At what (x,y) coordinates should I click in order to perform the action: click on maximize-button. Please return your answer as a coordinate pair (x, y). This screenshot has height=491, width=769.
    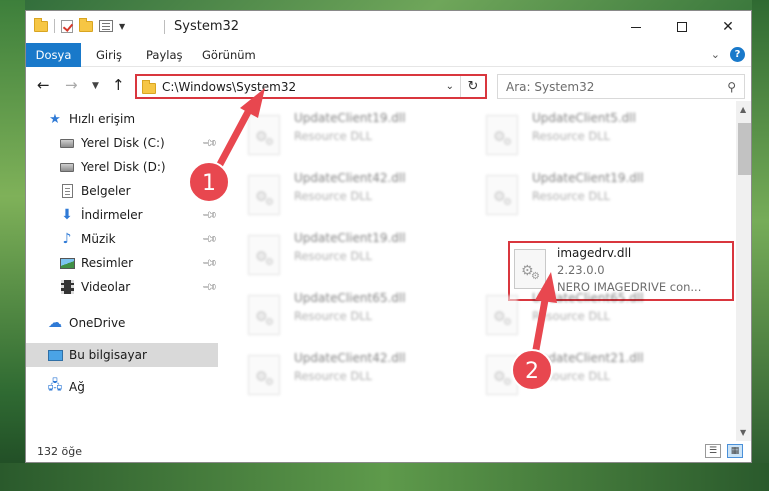
    Looking at the image, I should click on (682, 27).